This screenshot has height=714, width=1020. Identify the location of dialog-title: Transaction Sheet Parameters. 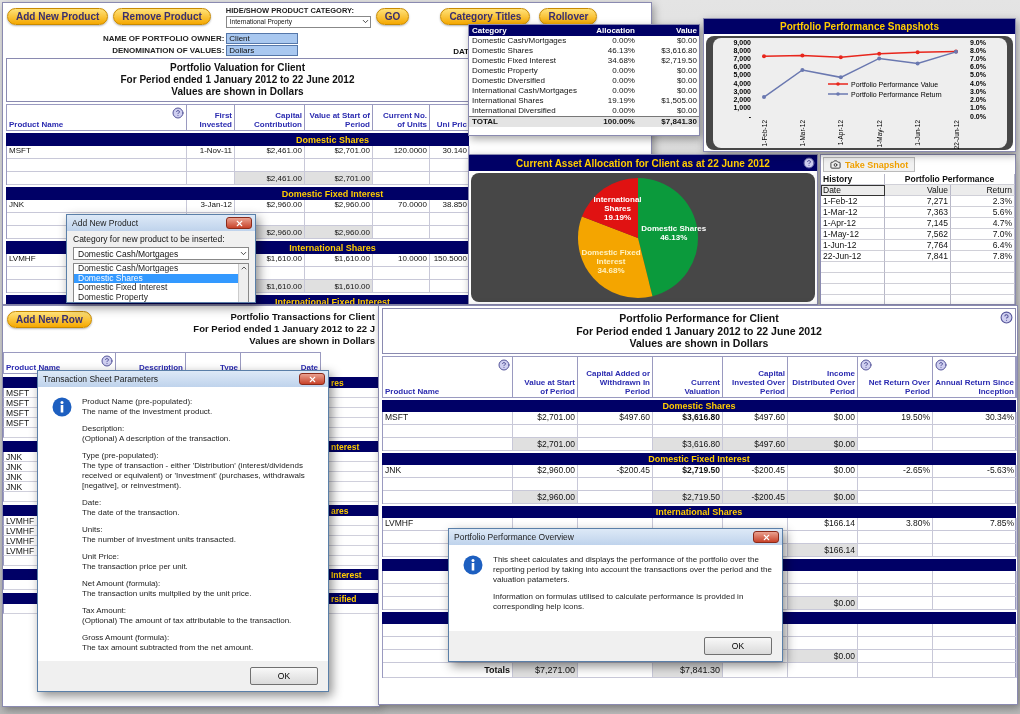
(100, 379).